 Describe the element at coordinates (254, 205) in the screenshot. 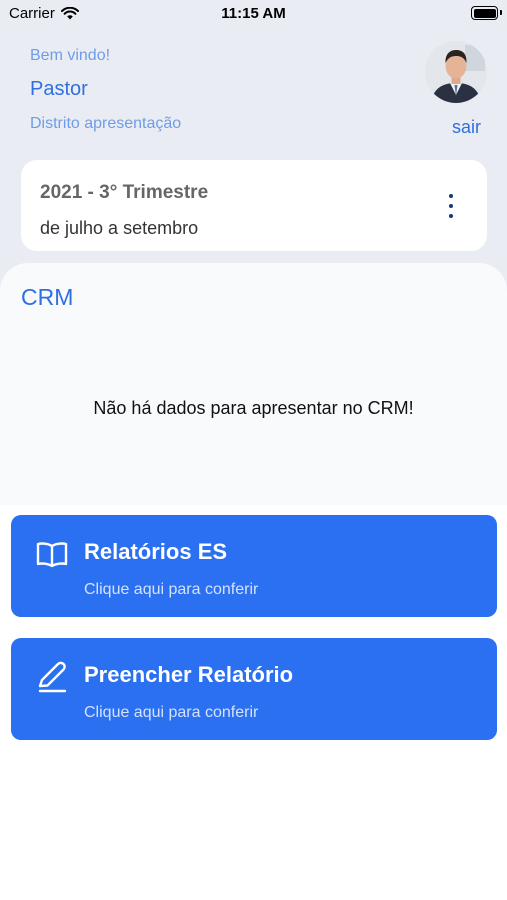

I see `period-card: 2021 - 3° Trimestre de julho a setembro` at that location.